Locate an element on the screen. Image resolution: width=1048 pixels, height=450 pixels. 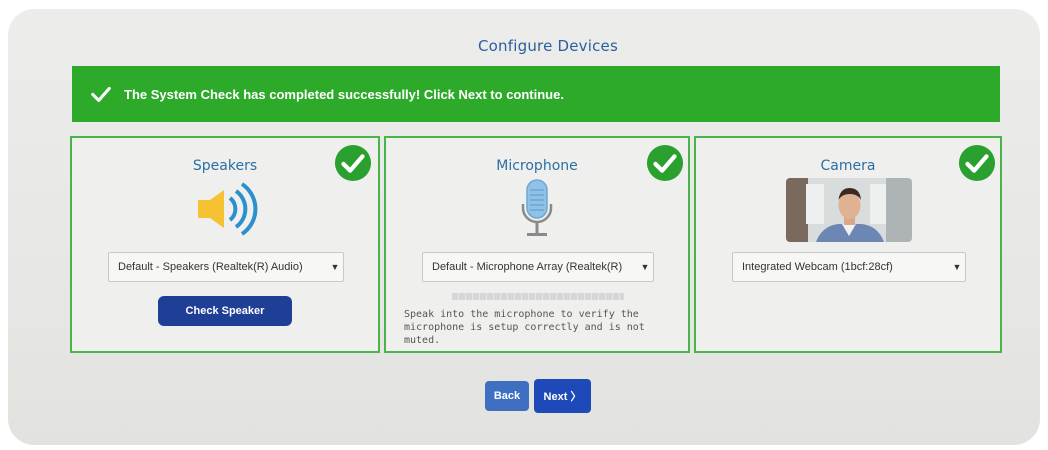
speaker-device-select: Default - Speakers (Realtek(R) Audio) ▼ is located at coordinates (226, 267).